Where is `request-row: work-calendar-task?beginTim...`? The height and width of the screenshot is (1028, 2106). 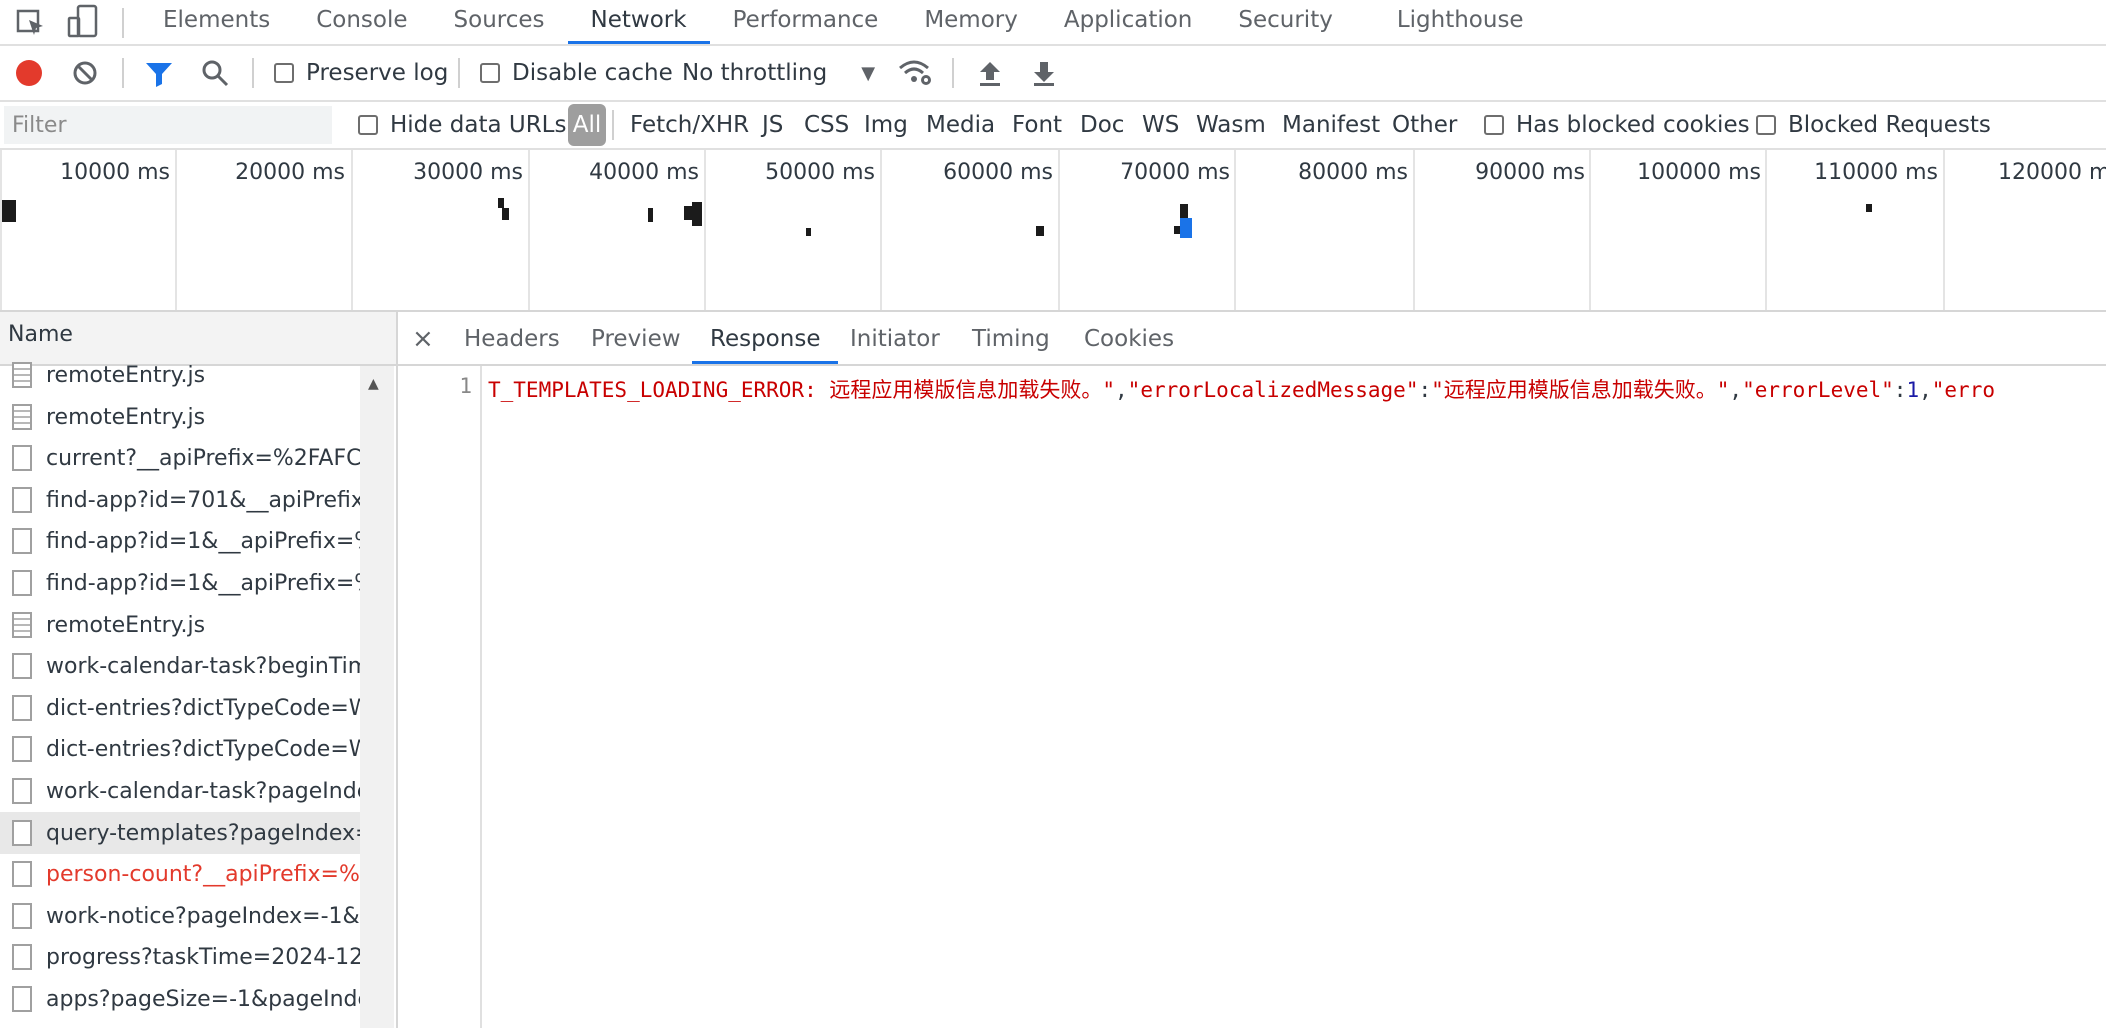
request-row: work-calendar-task?beginTim... is located at coordinates (180, 666).